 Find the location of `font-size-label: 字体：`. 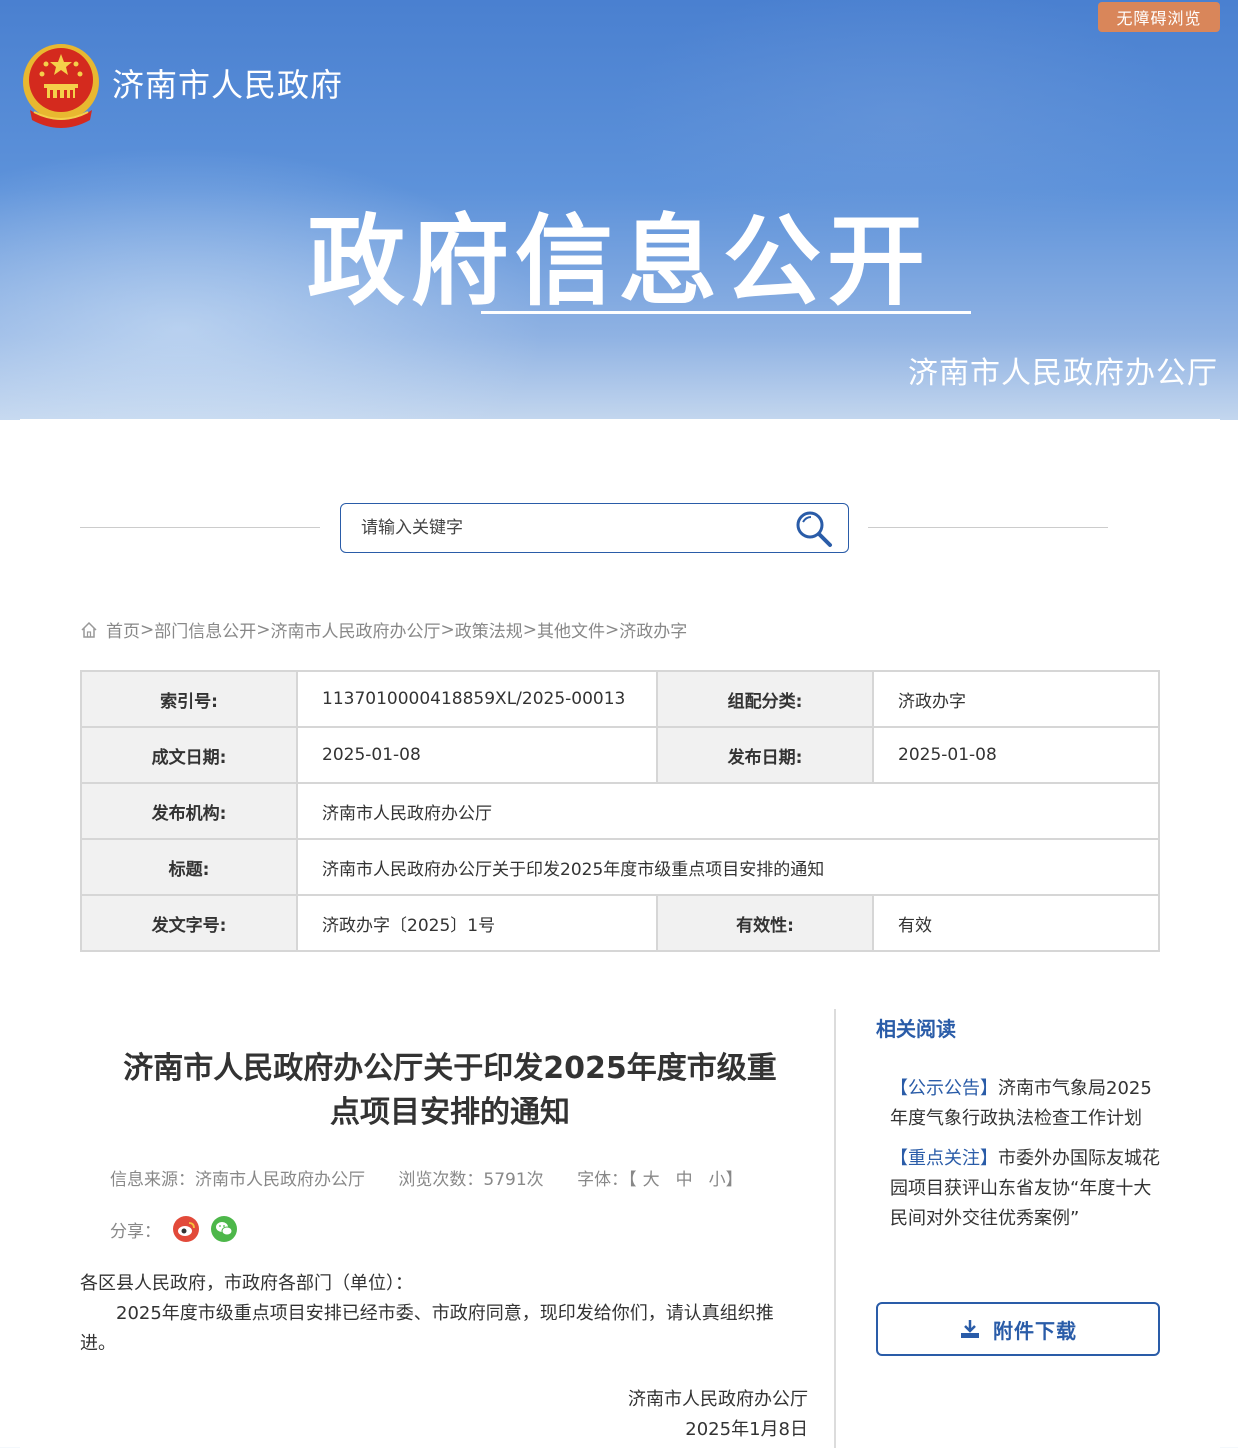

font-size-label: 字体： is located at coordinates (603, 1180).